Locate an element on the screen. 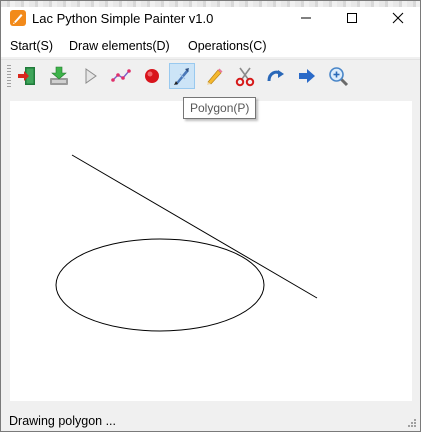  drawn-ellipse is located at coordinates (160, 285).